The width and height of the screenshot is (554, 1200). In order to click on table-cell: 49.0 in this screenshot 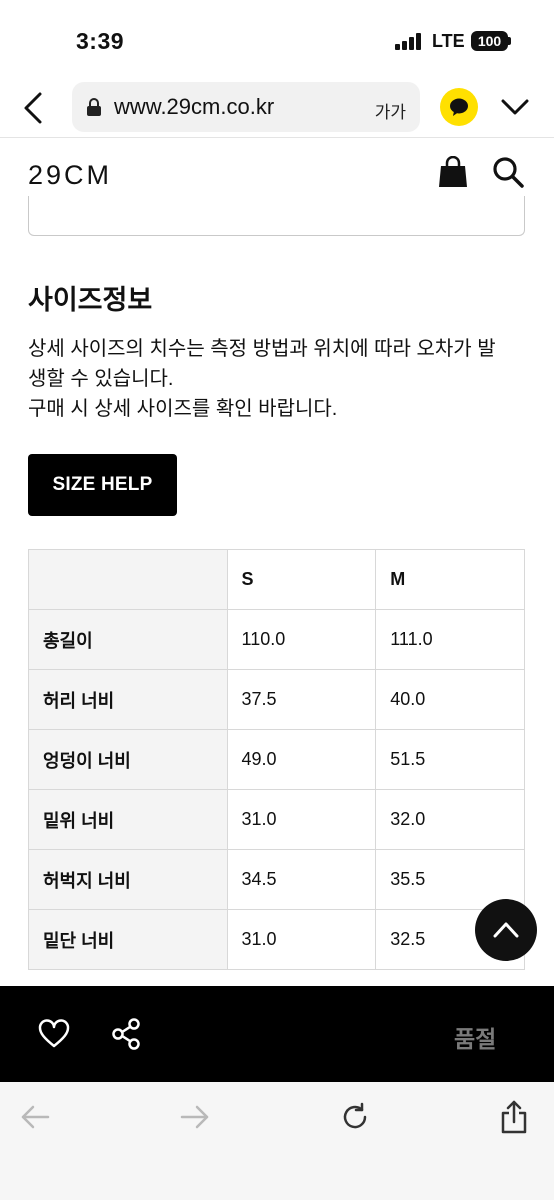, I will do `click(301, 759)`.